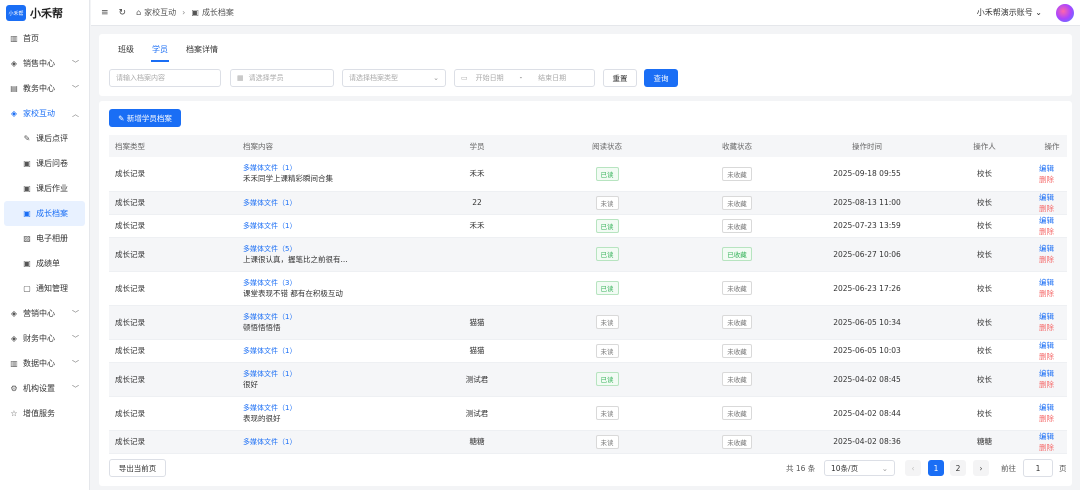 This screenshot has width=1080, height=490. Describe the element at coordinates (44, 363) in the screenshot. I see `sidebar-item-data-center: ▥ 数据中心 ﹀` at that location.